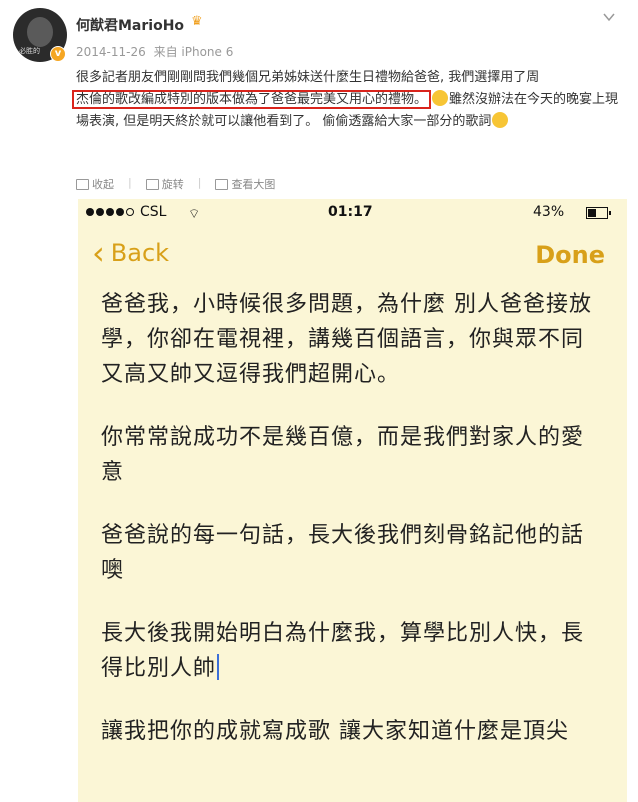  I want to click on status-time: 01:17, so click(350, 212).